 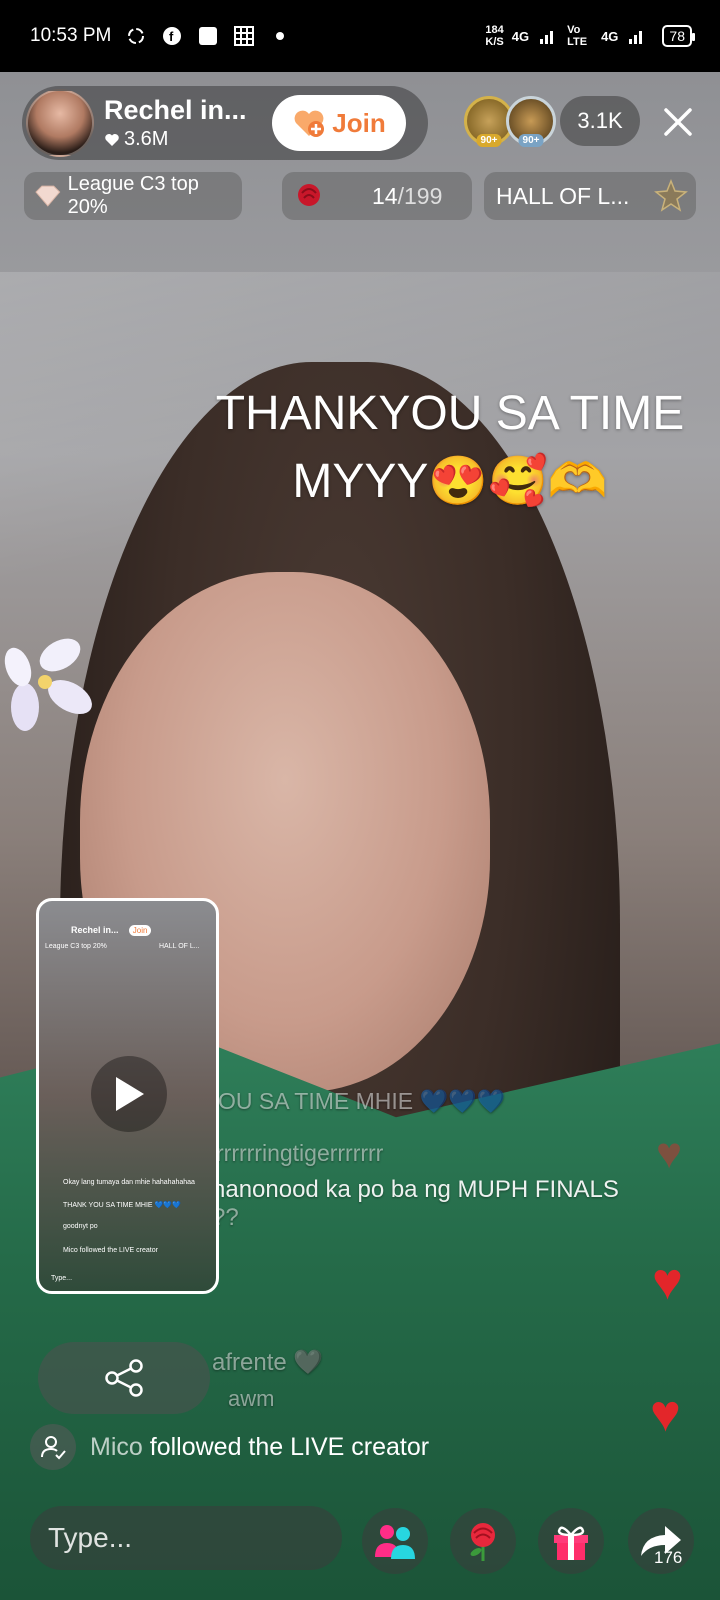 I want to click on viewer-avatar: 90+, so click(x=531, y=121).